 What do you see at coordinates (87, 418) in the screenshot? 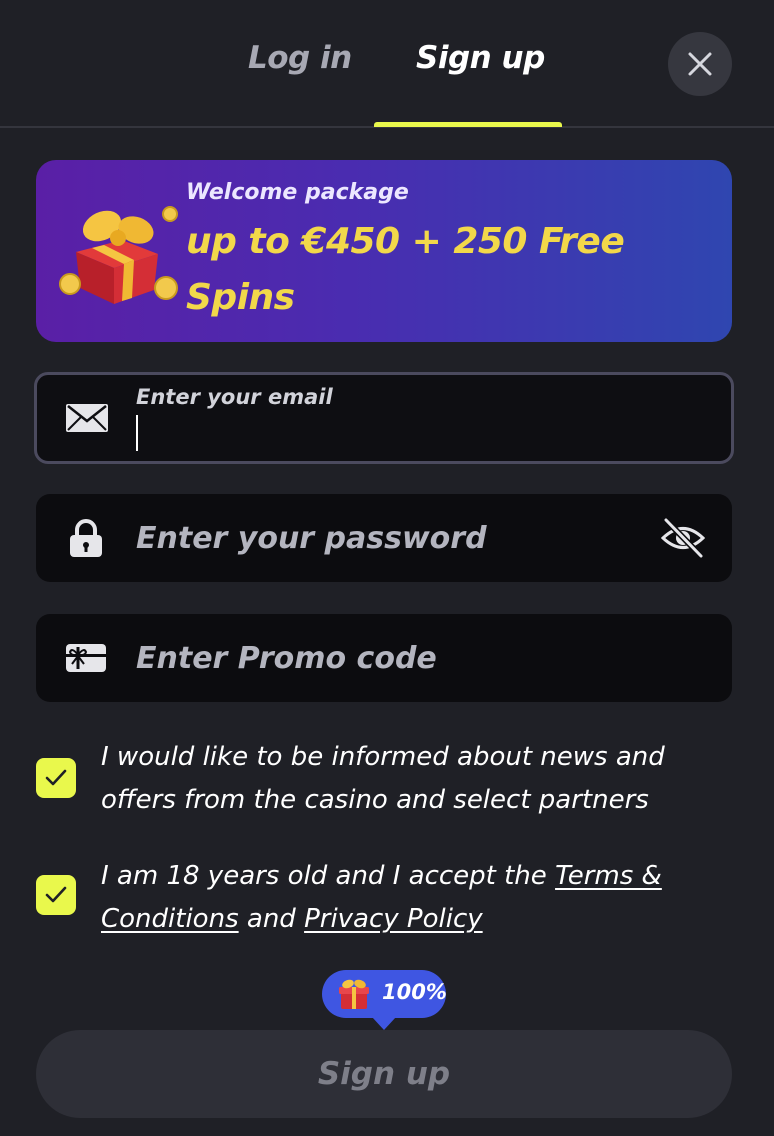
I see `envelope-icon` at bounding box center [87, 418].